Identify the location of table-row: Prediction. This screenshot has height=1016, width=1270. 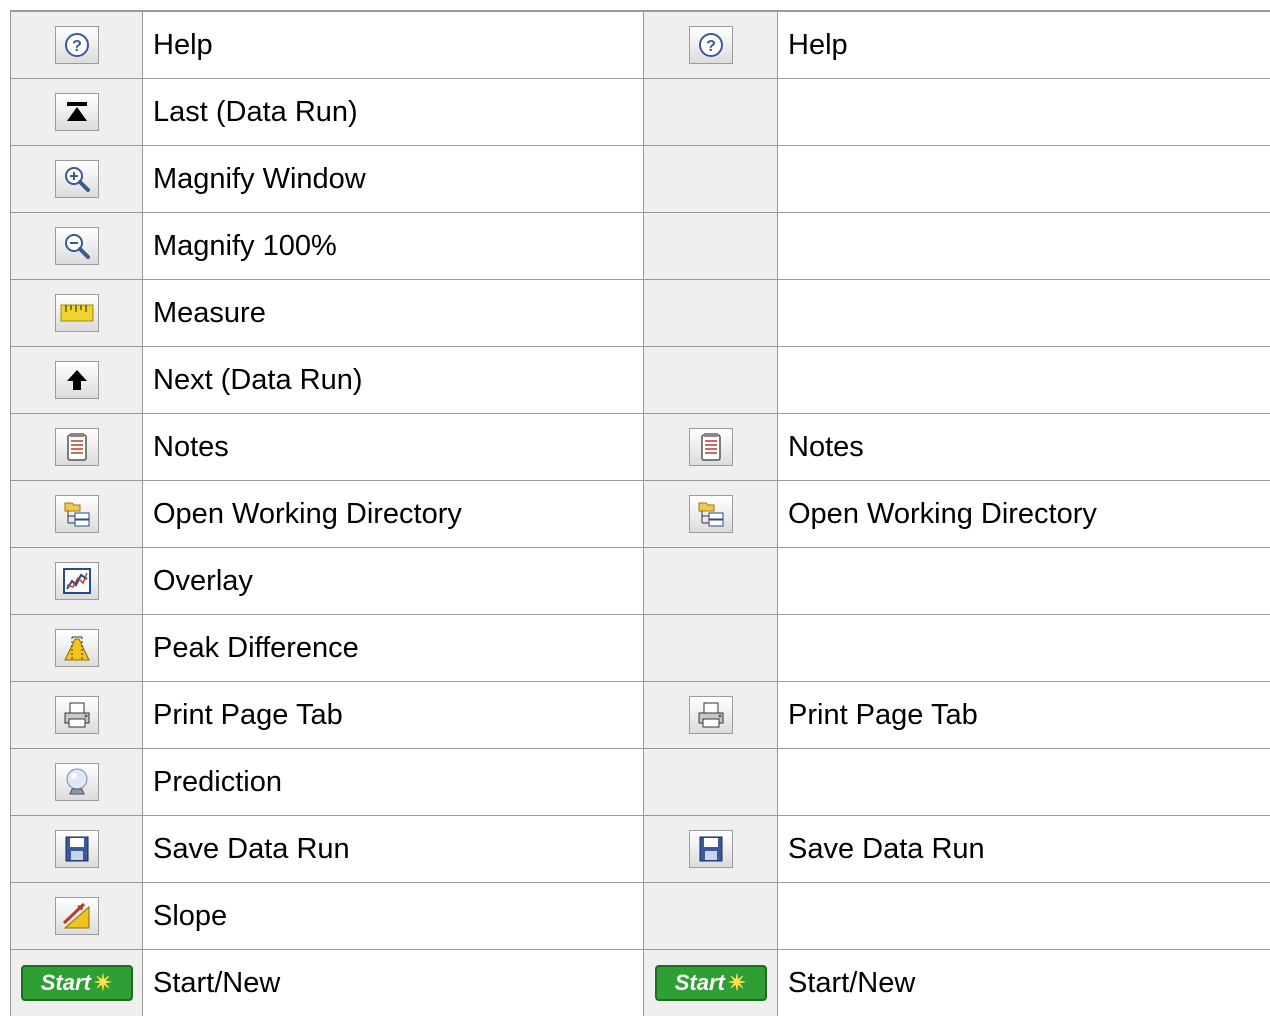
(640, 782).